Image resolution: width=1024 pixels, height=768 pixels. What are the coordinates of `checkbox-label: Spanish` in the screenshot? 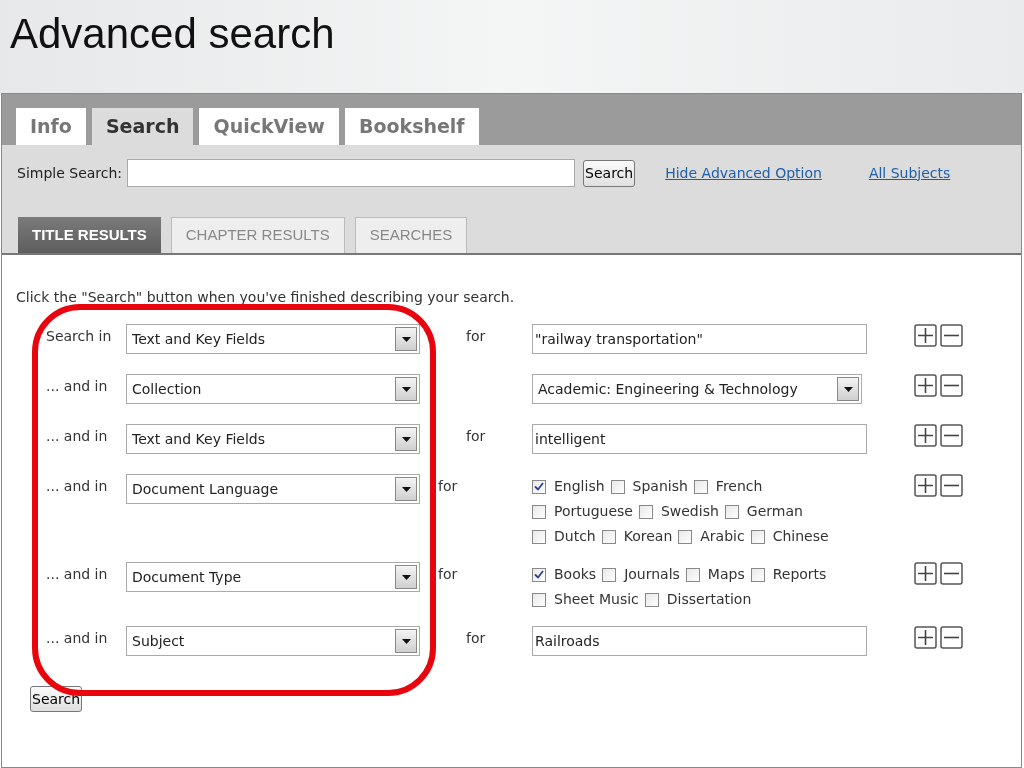 It's located at (660, 486).